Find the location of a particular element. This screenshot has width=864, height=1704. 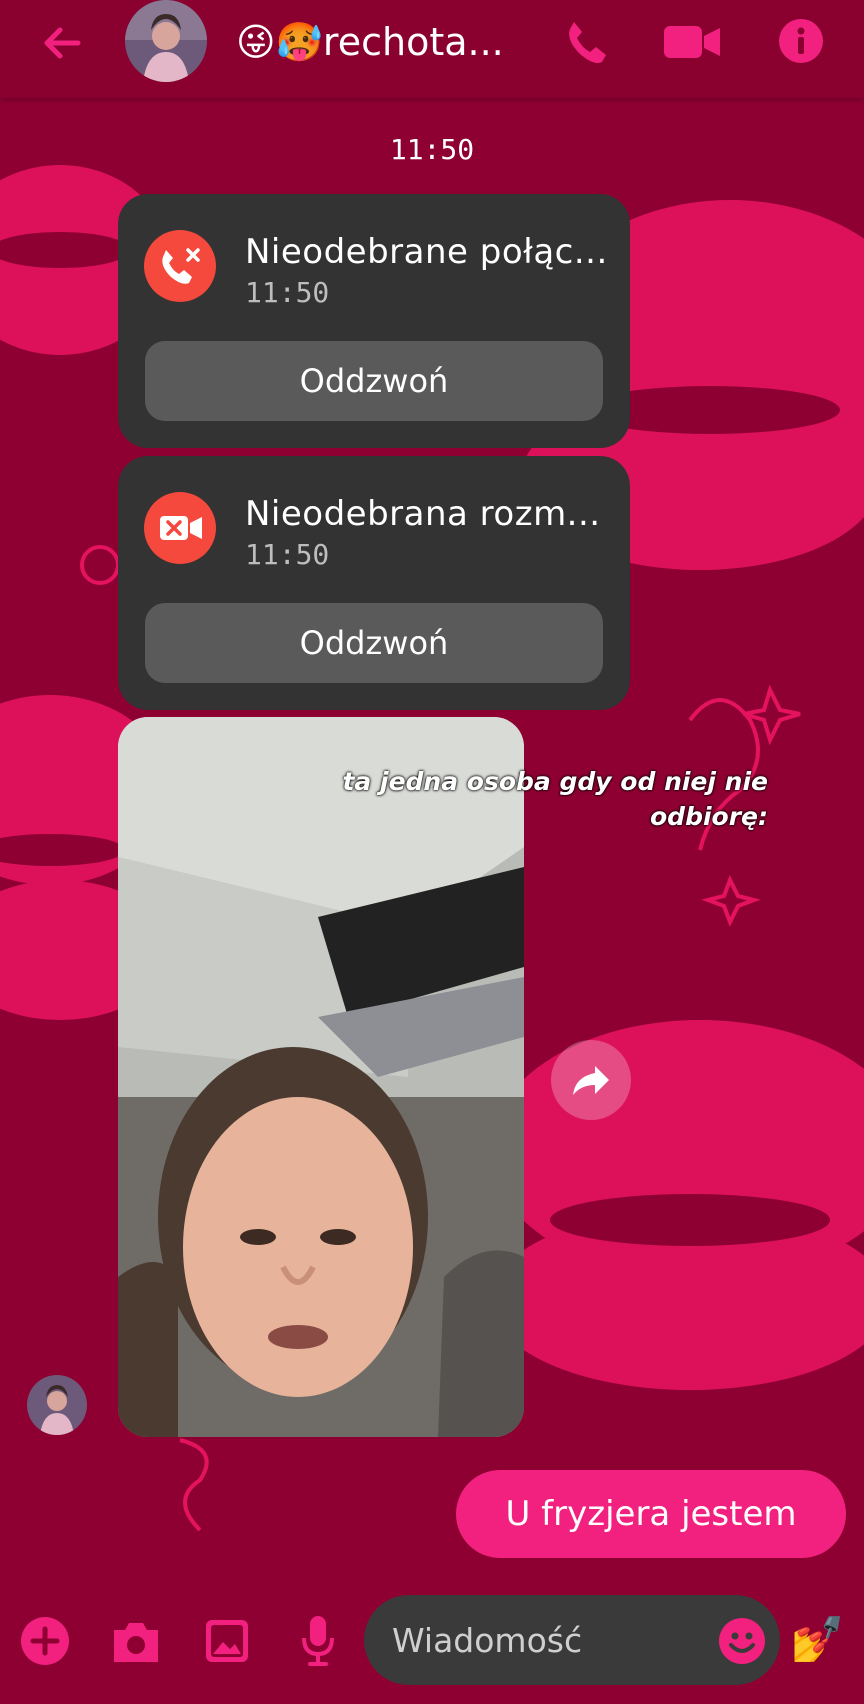

back-button is located at coordinates (63, 43).